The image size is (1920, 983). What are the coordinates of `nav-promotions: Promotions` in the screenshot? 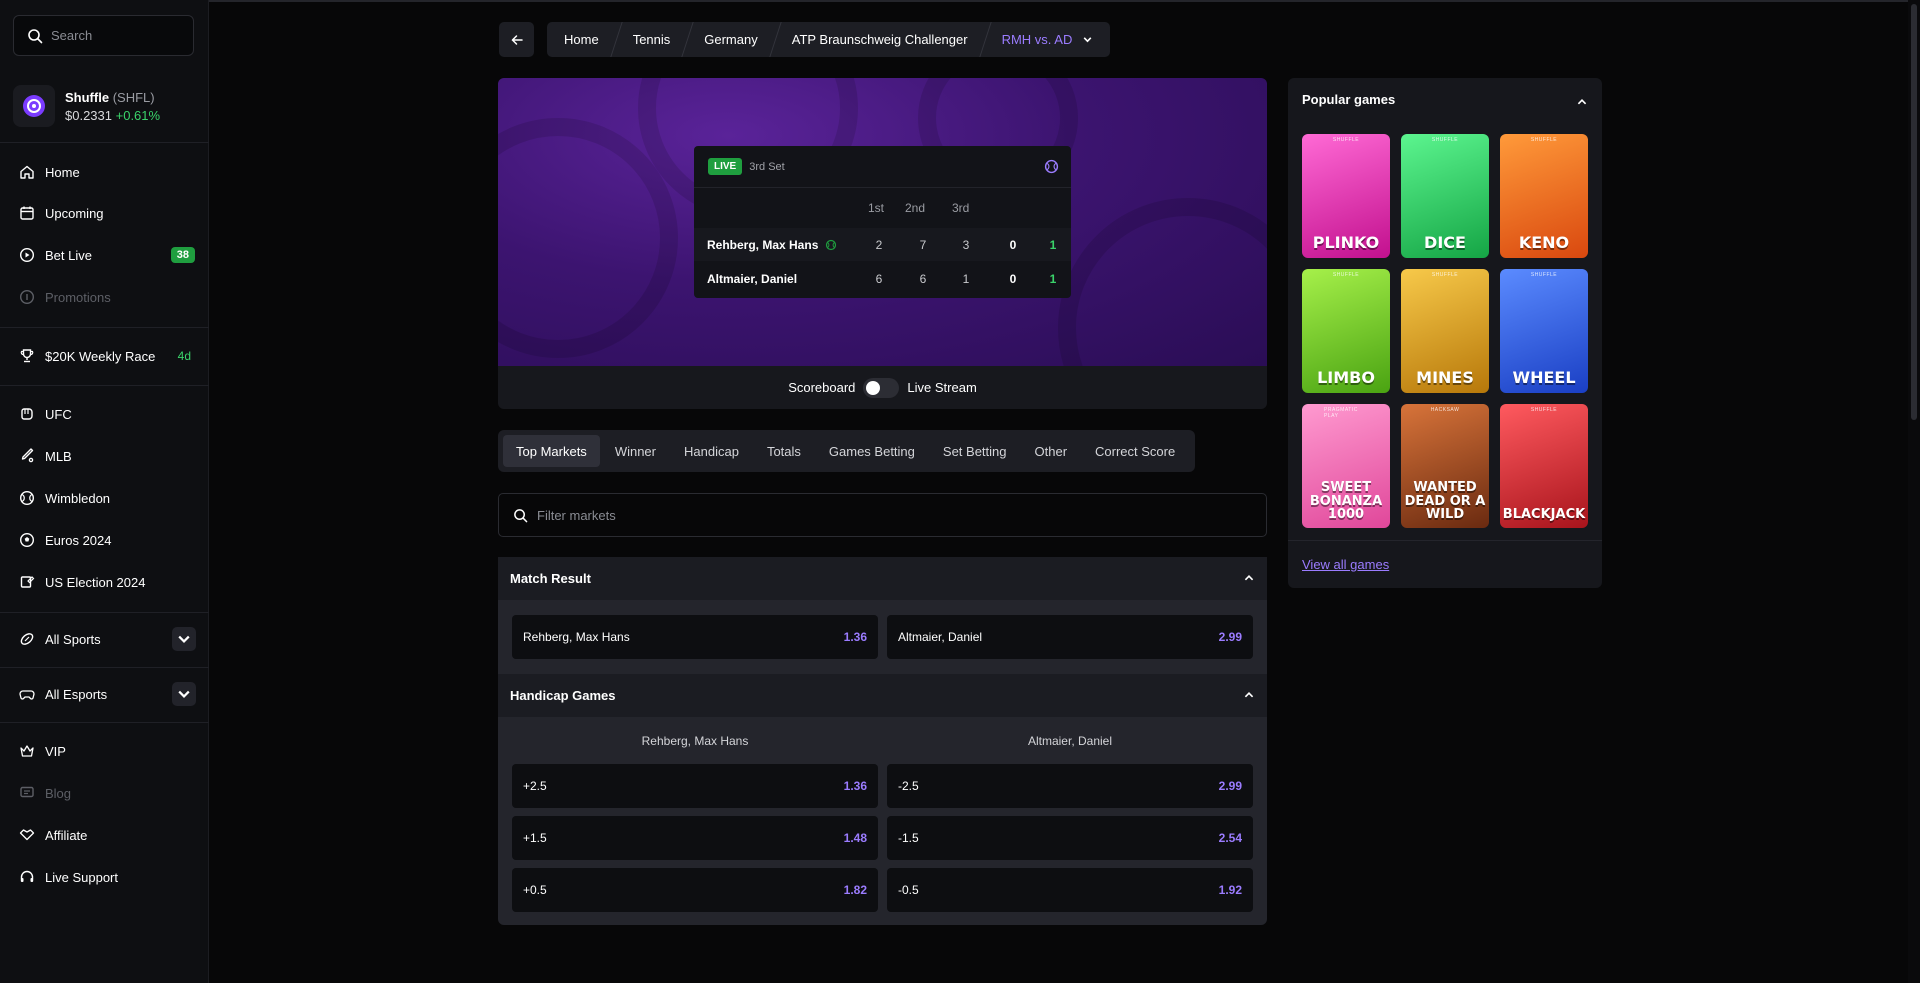 It's located at (107, 297).